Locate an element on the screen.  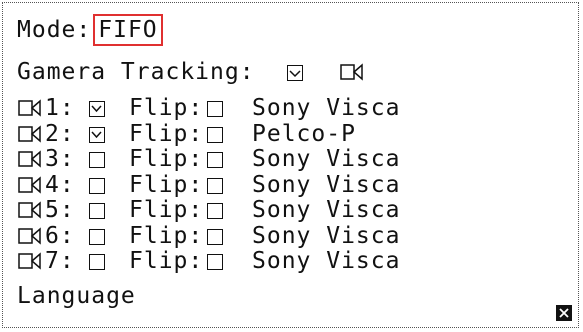
mode-row: Mode: FIFO is located at coordinates (90, 30).